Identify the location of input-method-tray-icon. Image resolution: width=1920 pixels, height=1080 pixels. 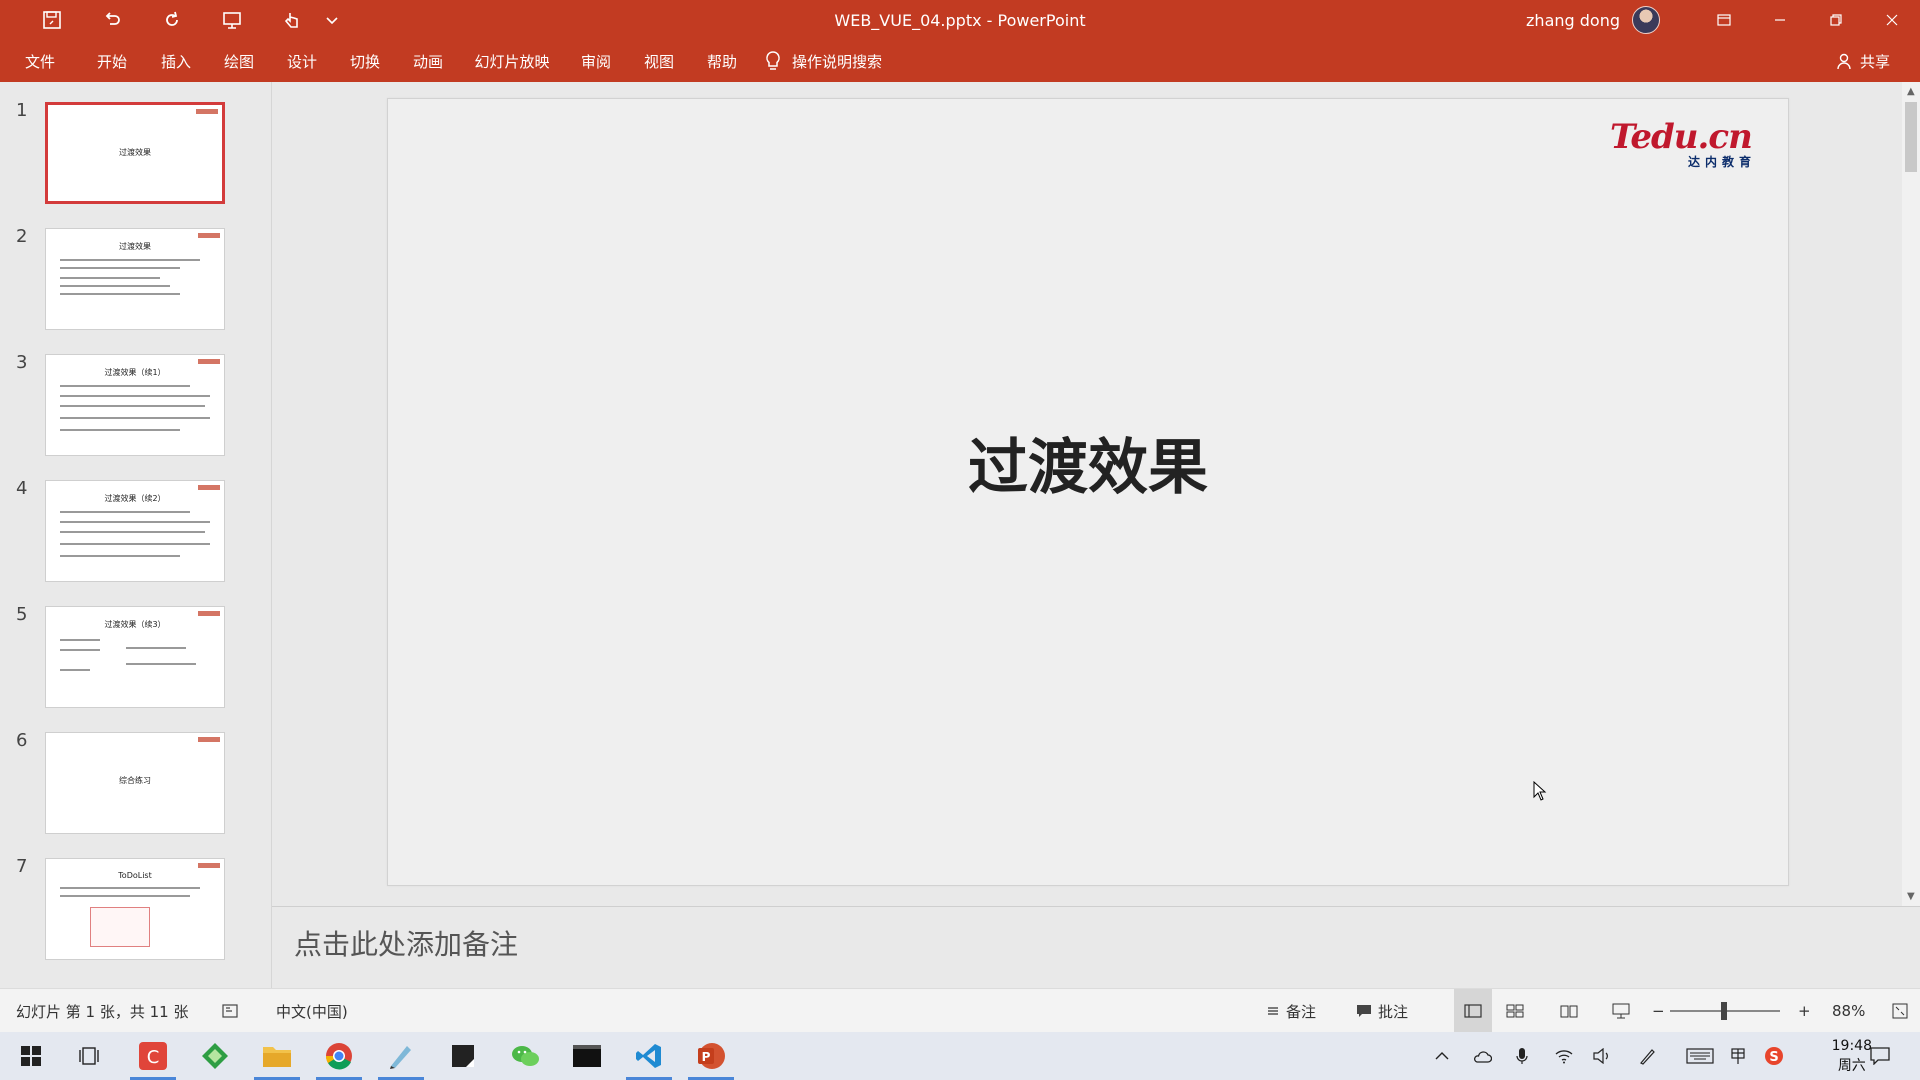
(1738, 1056).